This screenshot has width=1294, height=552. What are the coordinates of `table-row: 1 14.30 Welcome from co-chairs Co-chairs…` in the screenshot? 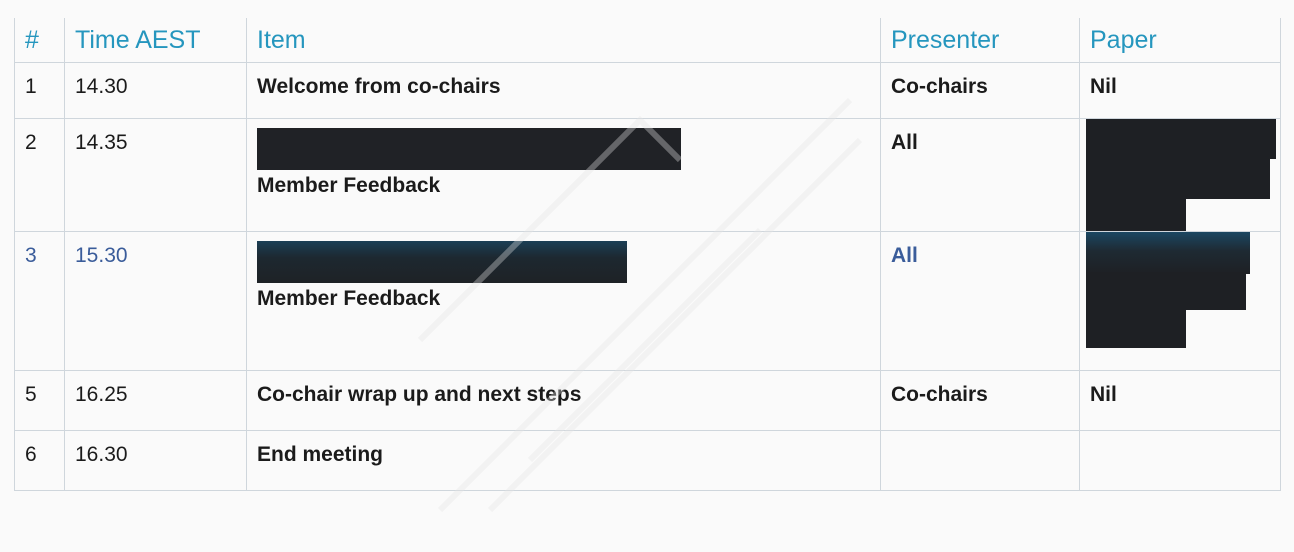 It's located at (647, 90).